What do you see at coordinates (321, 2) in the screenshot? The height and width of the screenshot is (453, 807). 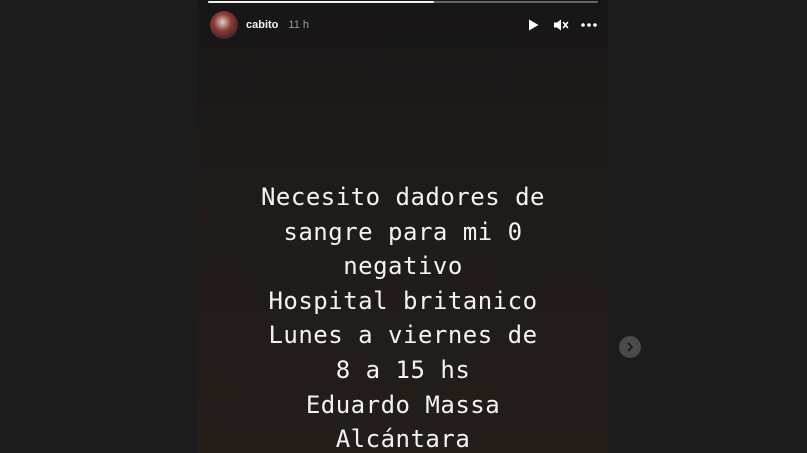 I see `story-progress-fill` at bounding box center [321, 2].